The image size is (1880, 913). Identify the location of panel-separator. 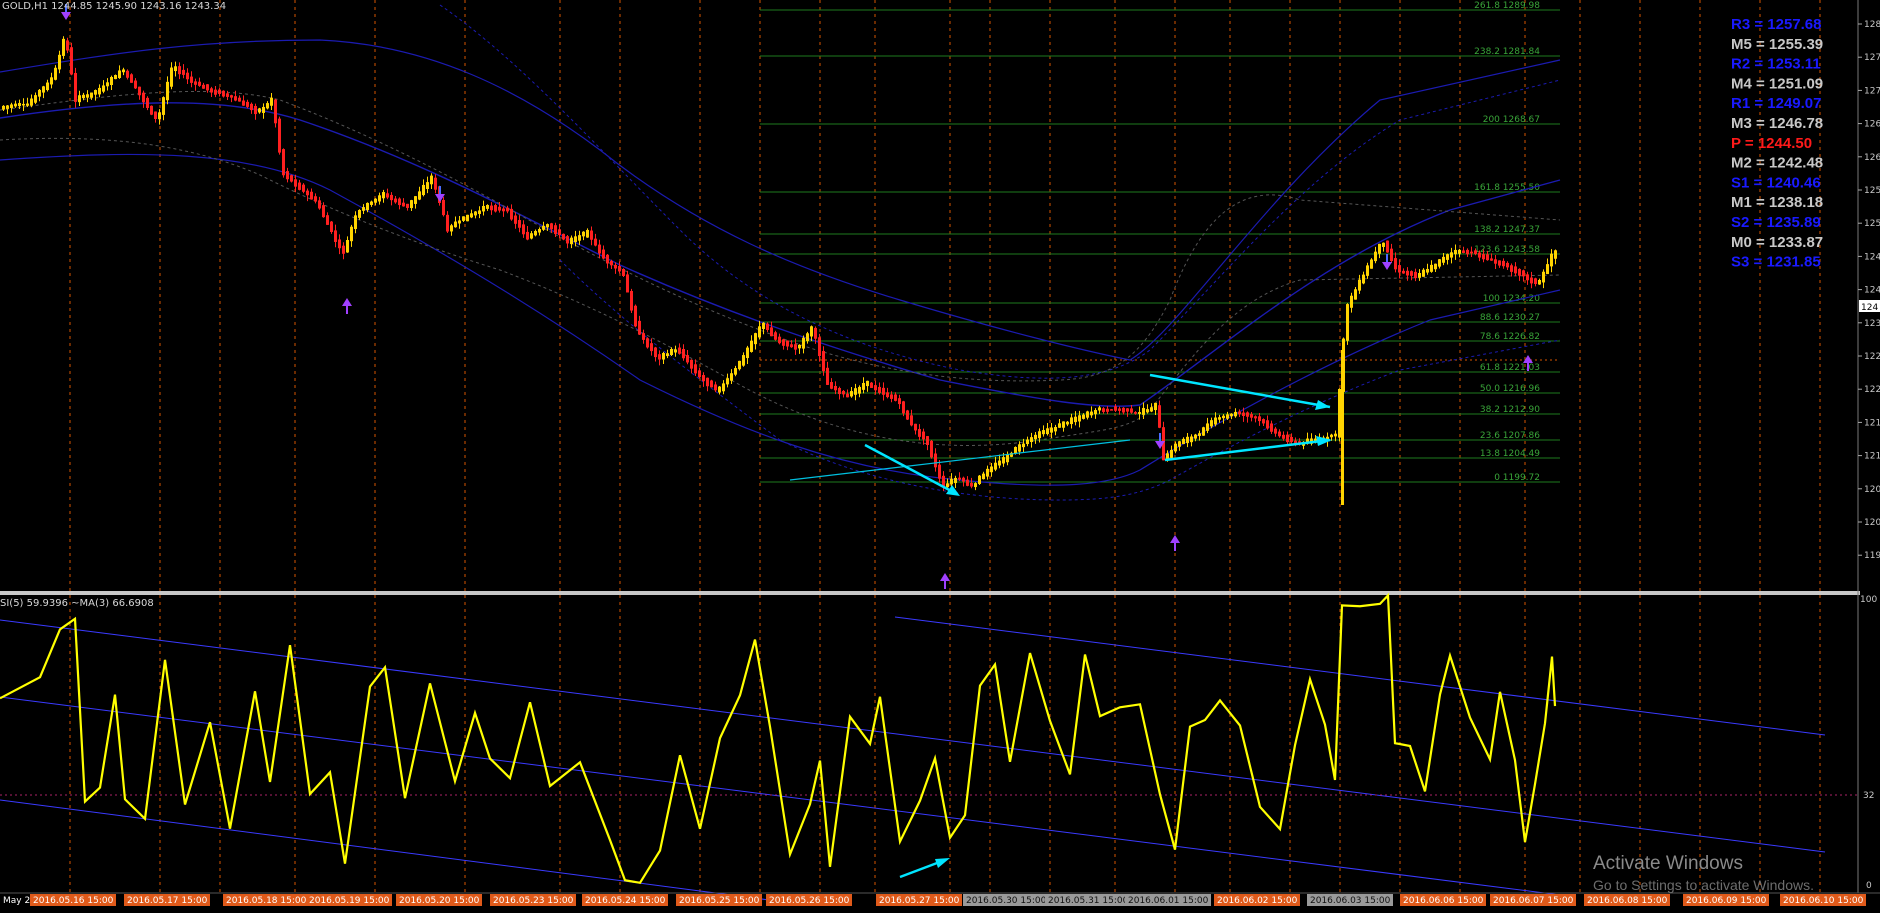
(930, 593).